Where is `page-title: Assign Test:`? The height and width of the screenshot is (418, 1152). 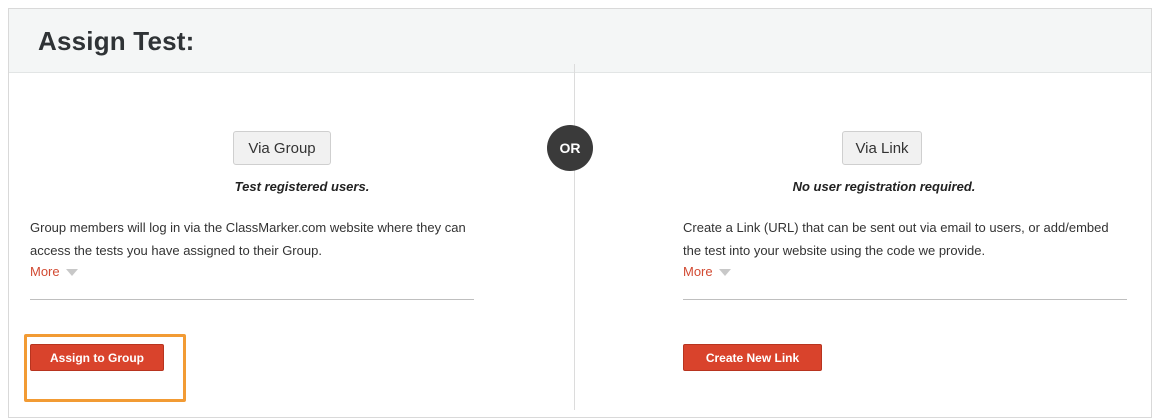 page-title: Assign Test: is located at coordinates (116, 41).